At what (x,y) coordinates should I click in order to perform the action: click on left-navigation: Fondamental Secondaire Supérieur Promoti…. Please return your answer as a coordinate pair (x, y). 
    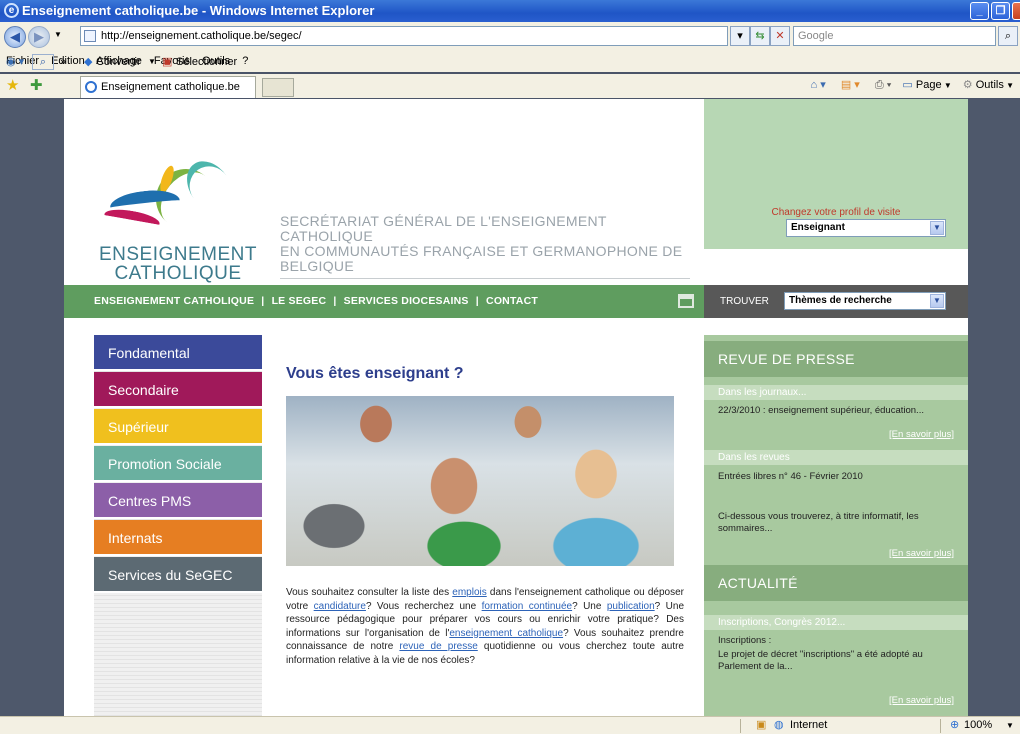
    Looking at the image, I should click on (178, 525).